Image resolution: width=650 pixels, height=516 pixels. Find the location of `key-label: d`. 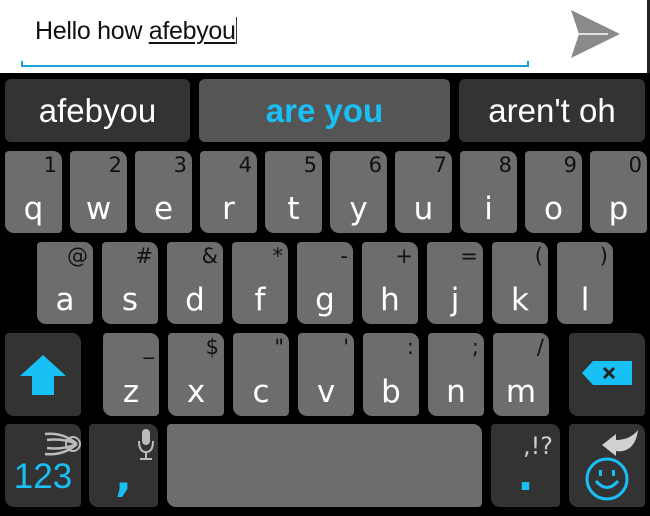

key-label: d is located at coordinates (195, 300).